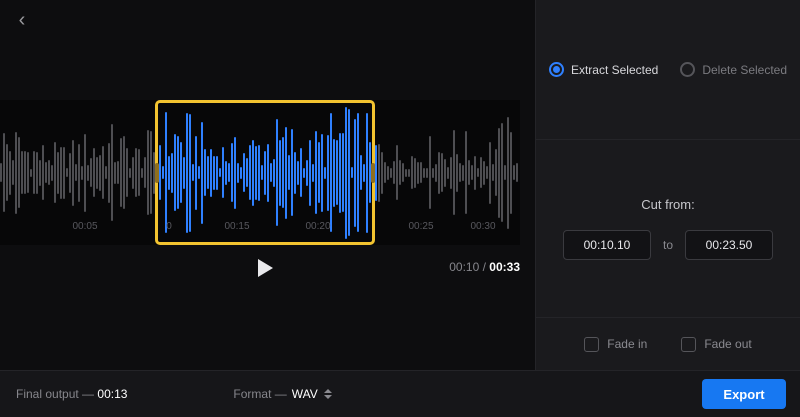 The width and height of the screenshot is (800, 417). What do you see at coordinates (627, 344) in the screenshot?
I see `fade-in-label: Fade in` at bounding box center [627, 344].